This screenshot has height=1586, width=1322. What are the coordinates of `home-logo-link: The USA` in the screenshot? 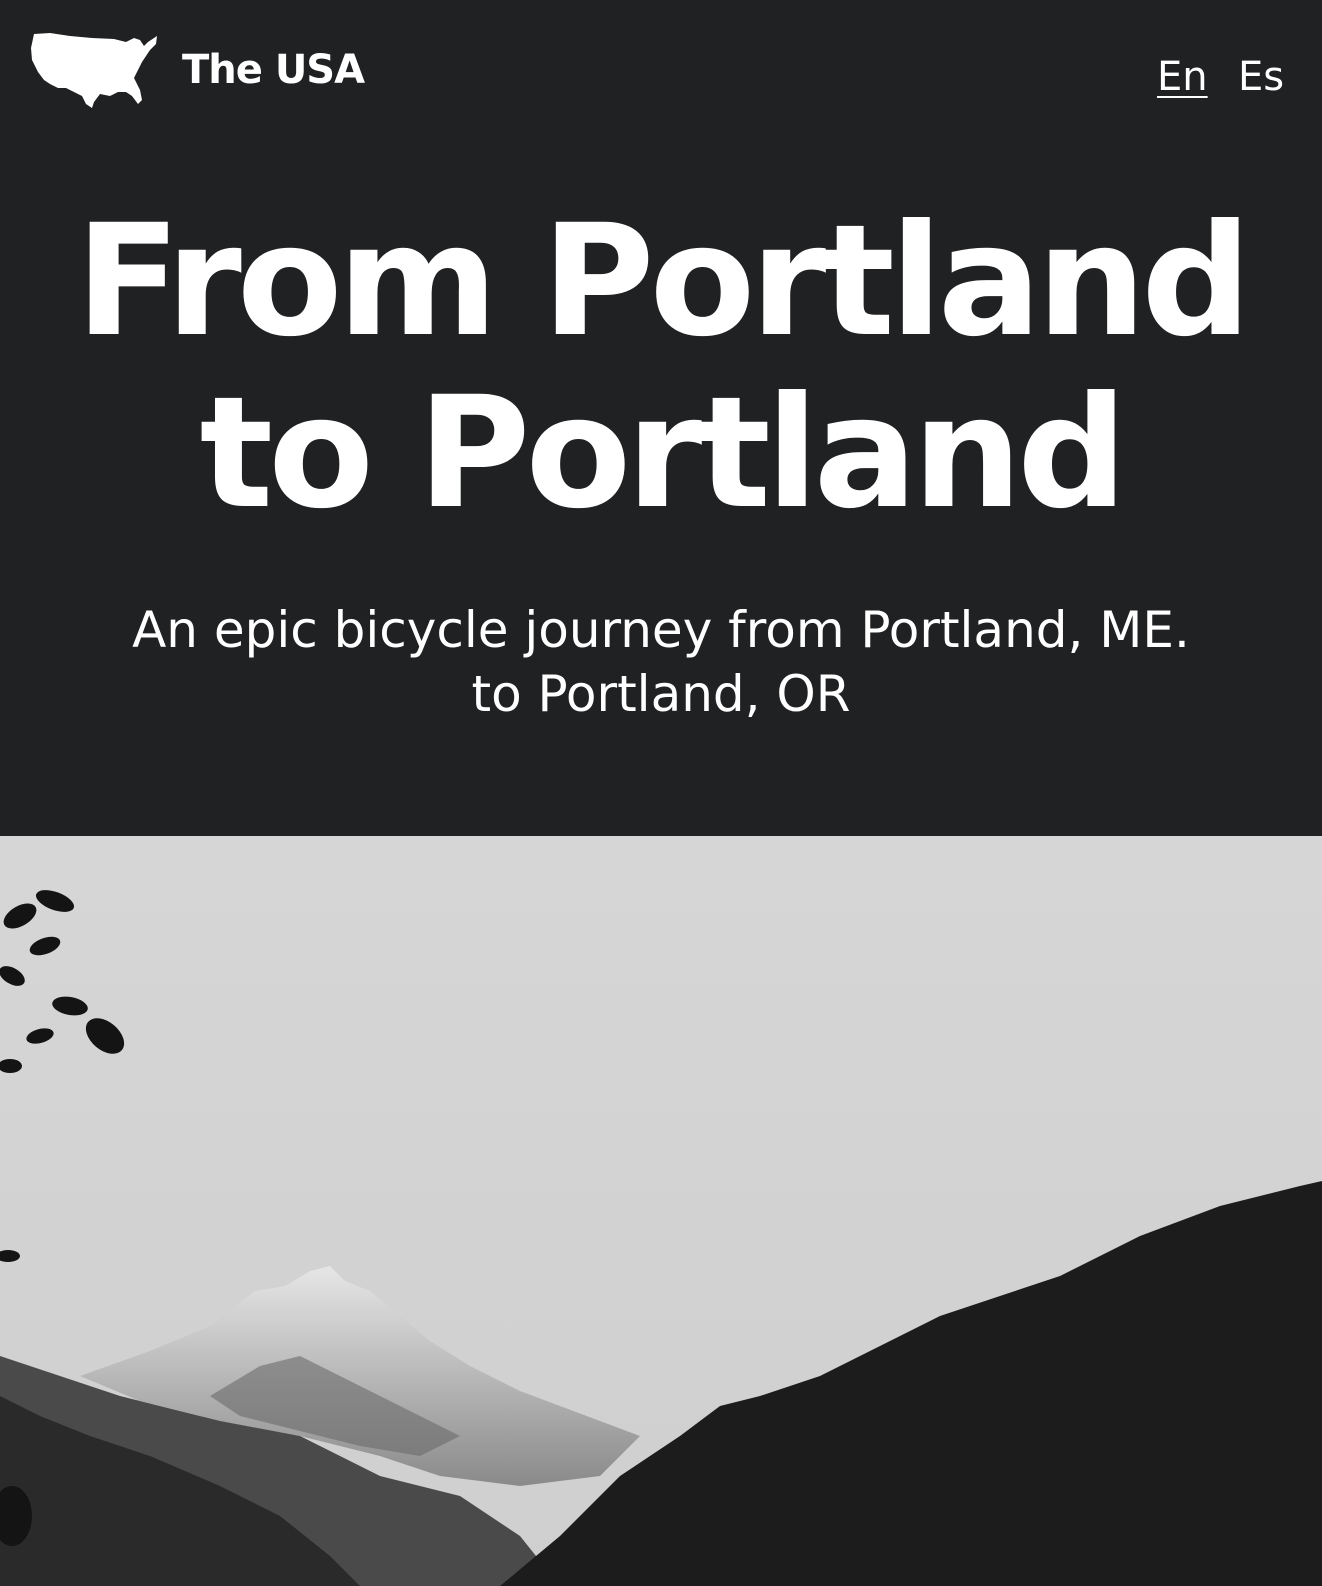 It's located at (197, 70).